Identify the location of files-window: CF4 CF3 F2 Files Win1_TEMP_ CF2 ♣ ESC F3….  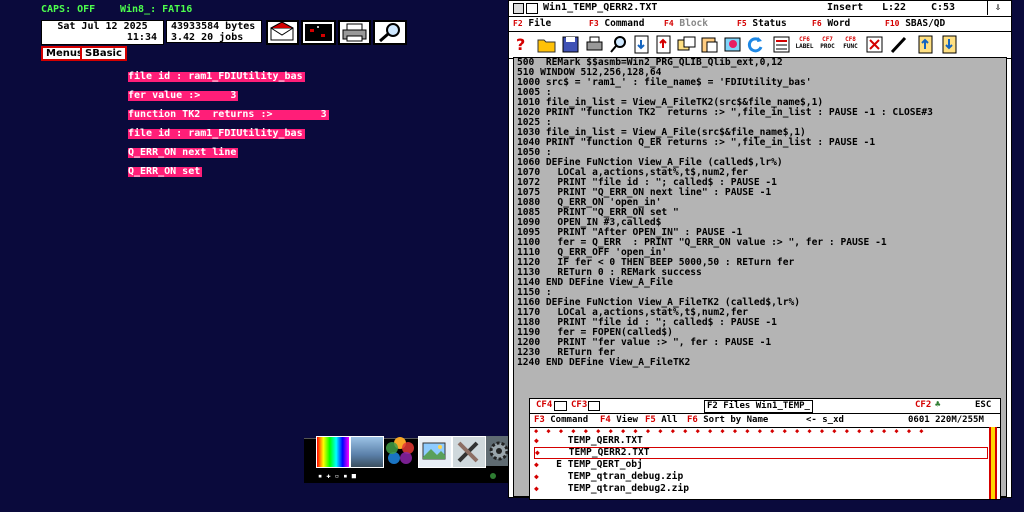
(765, 449).